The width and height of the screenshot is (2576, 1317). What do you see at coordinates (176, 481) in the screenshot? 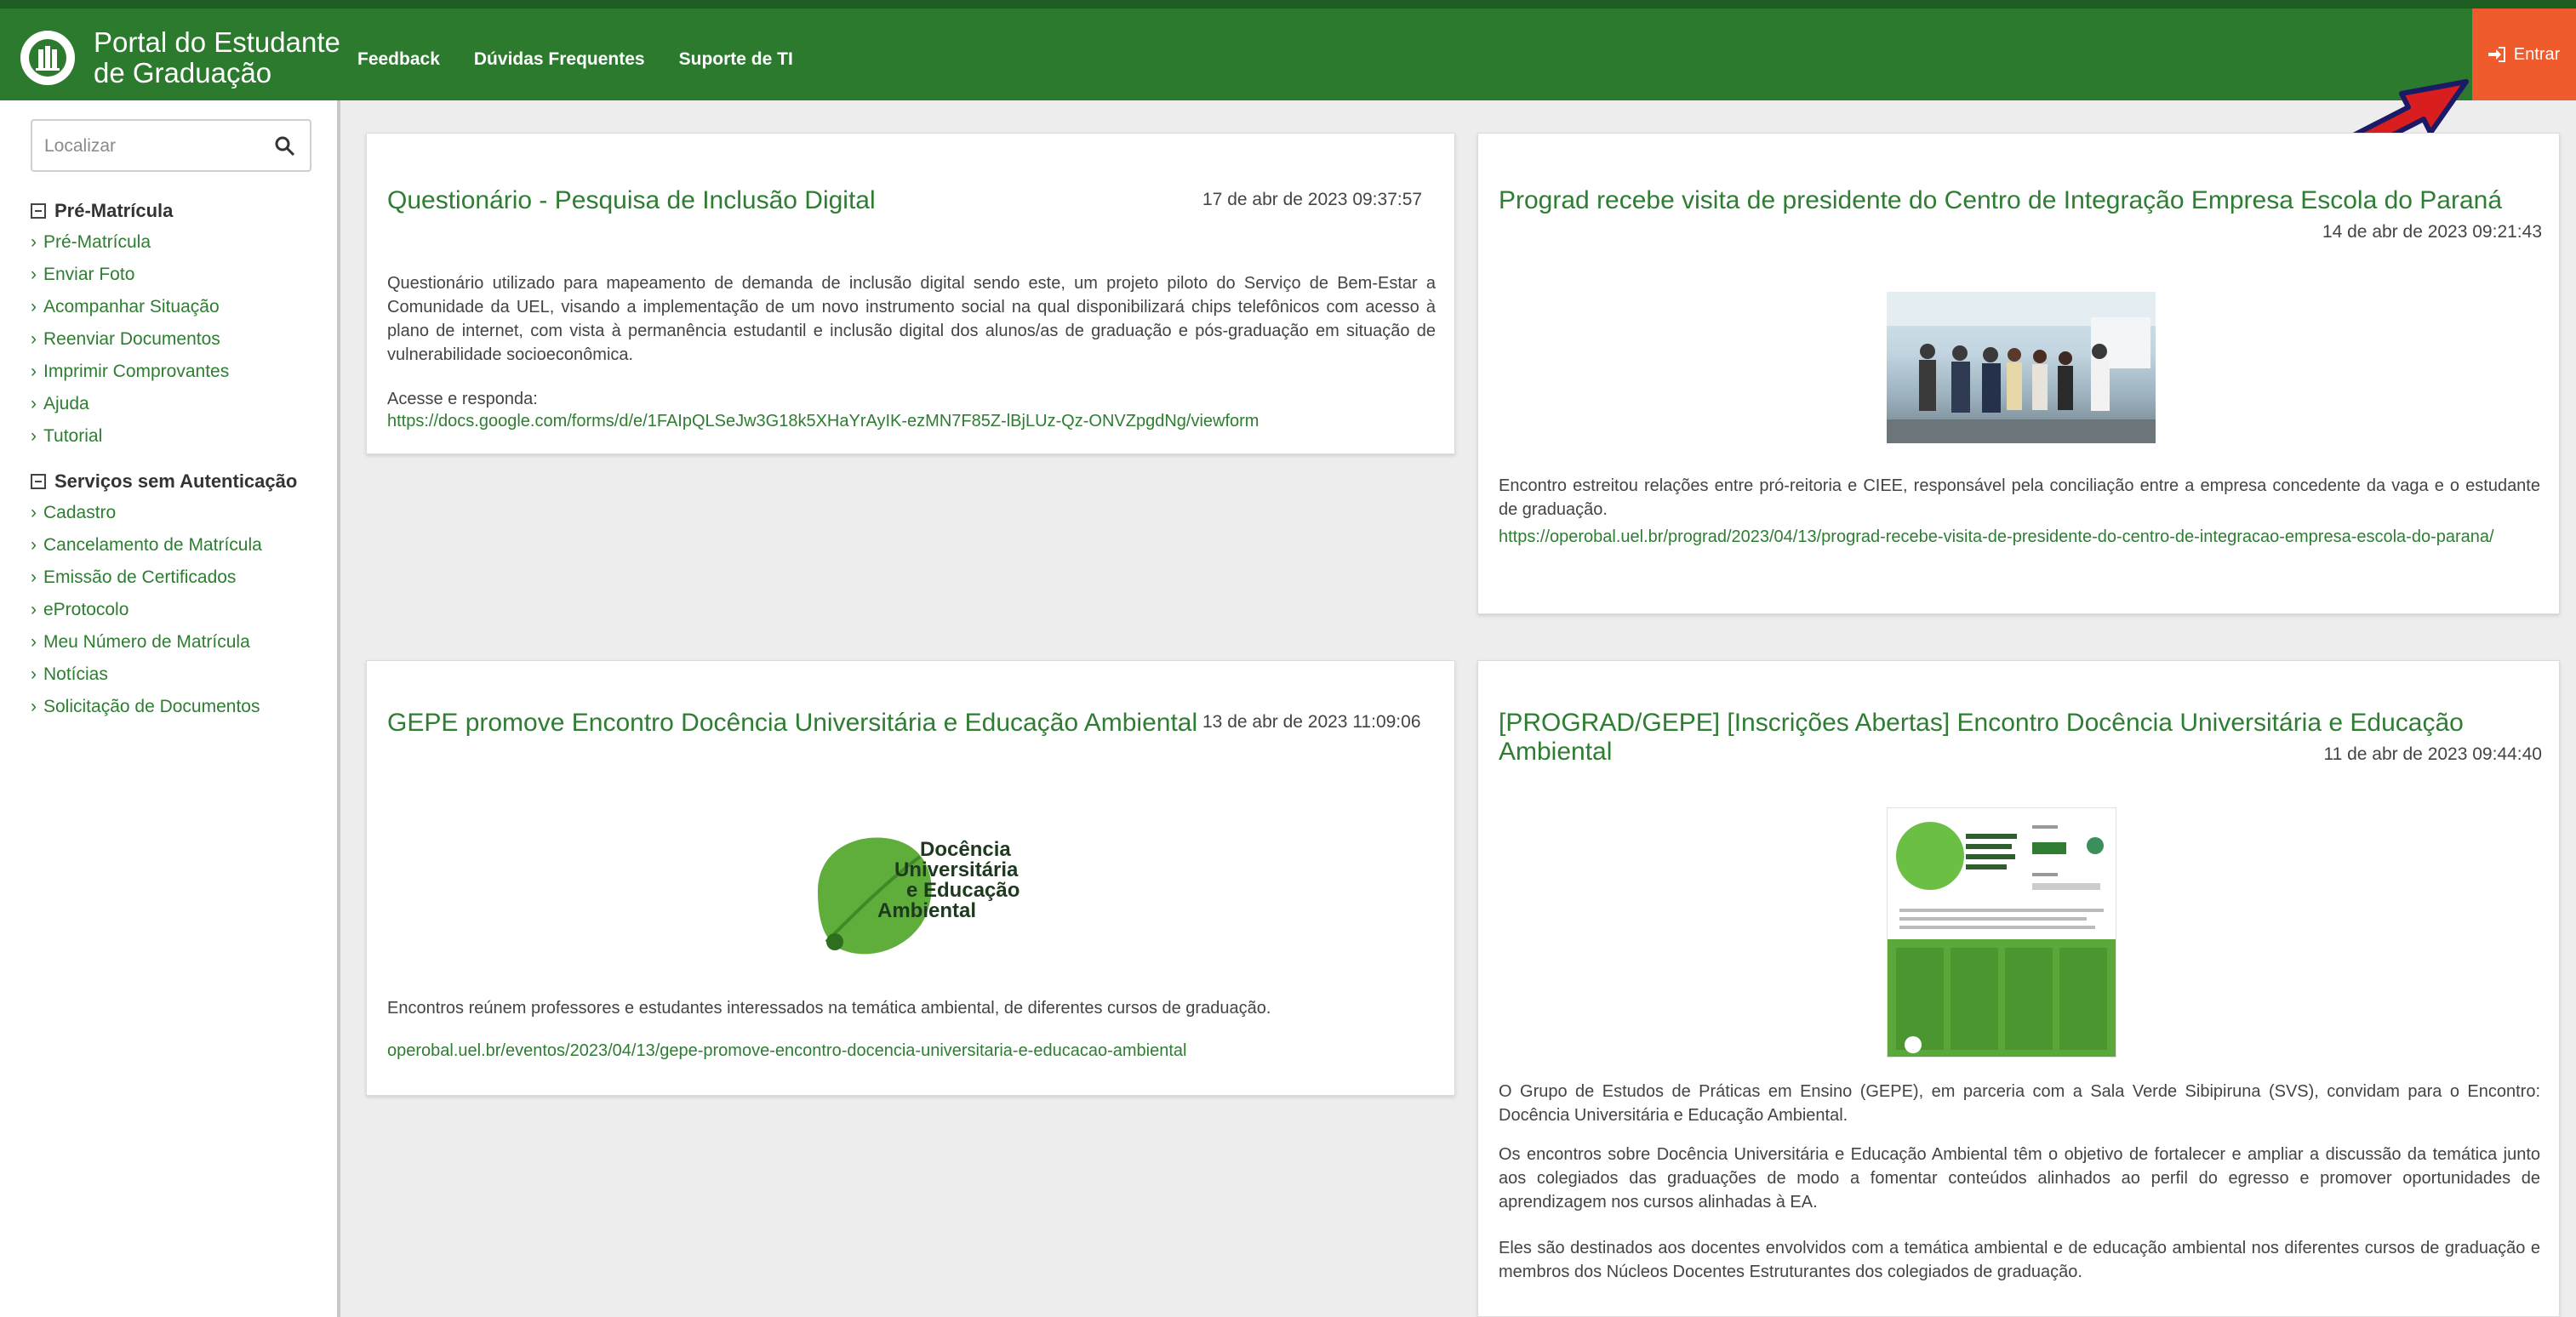
I see `section-title-label: Serviços sem Autenticação` at bounding box center [176, 481].